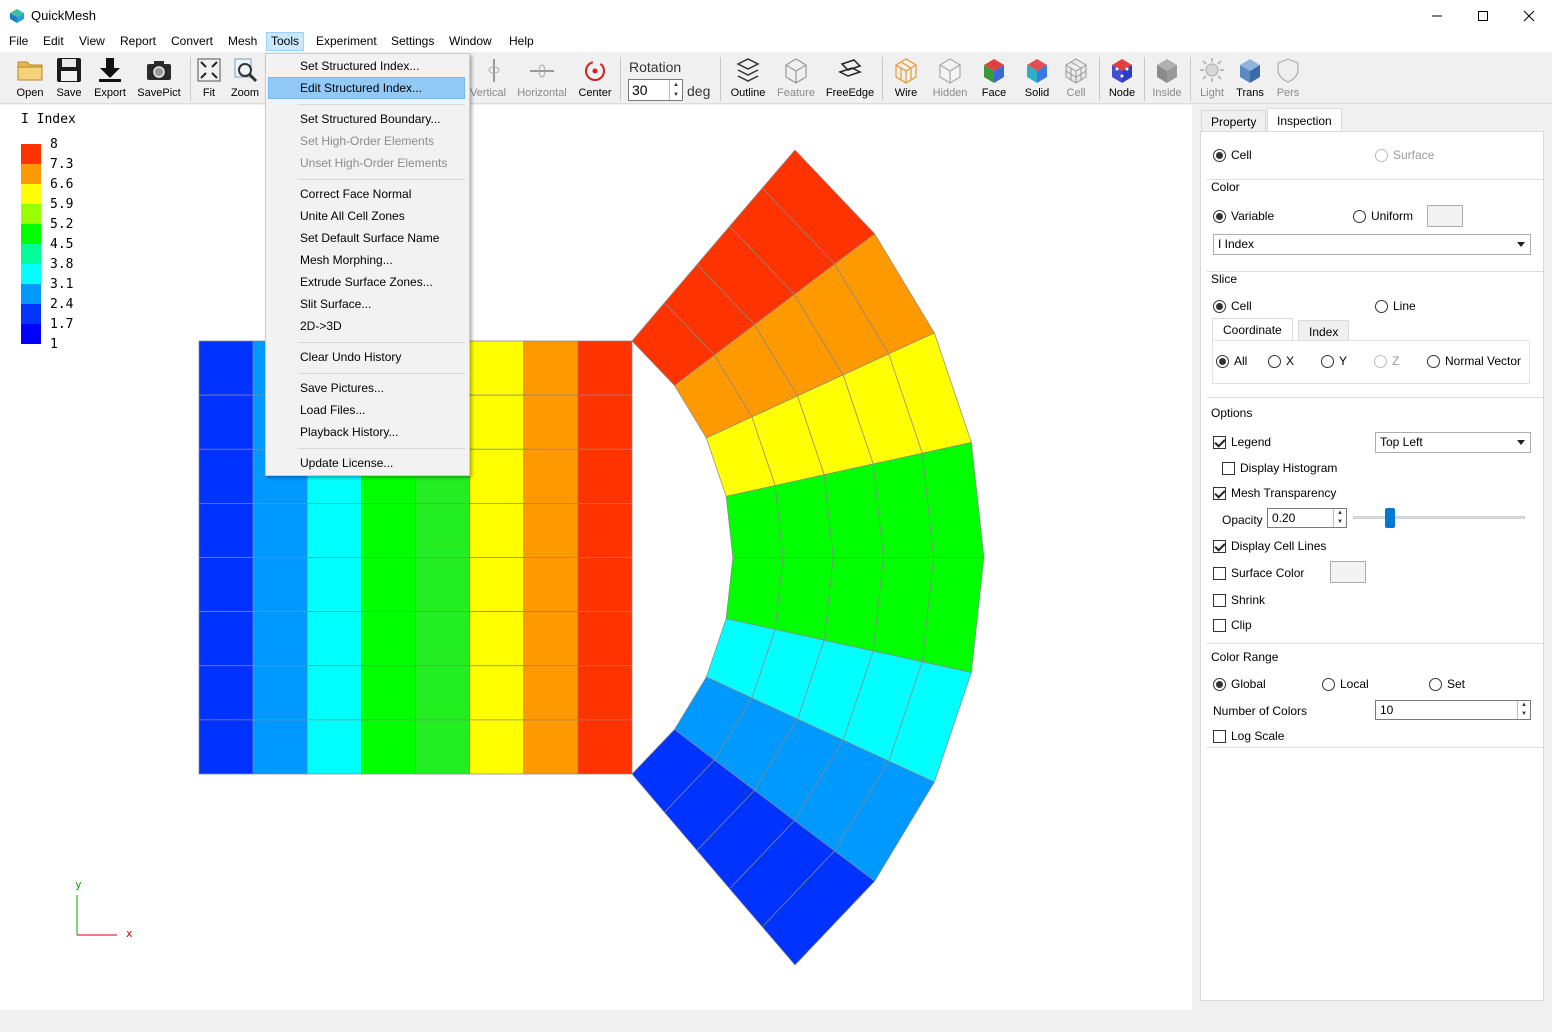 This screenshot has height=1032, width=1552. Describe the element at coordinates (655, 90) in the screenshot. I see `rotation-spinbox: 30 ▲ ▼` at that location.